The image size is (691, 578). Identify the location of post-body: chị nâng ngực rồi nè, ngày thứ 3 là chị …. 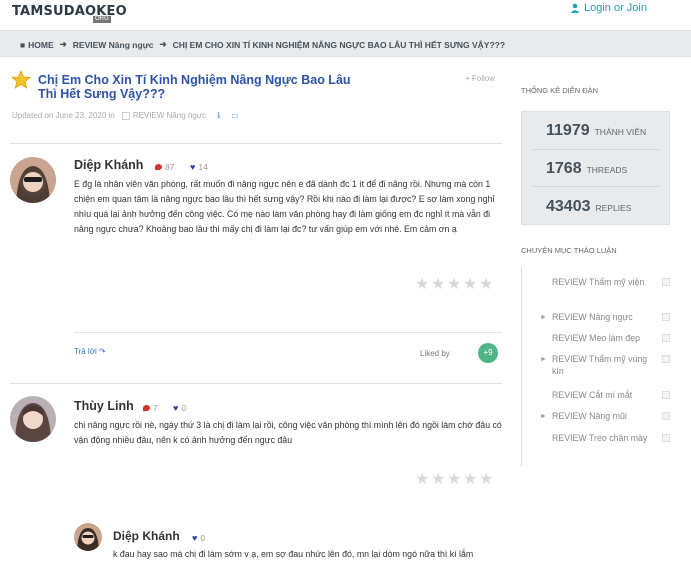
(288, 432).